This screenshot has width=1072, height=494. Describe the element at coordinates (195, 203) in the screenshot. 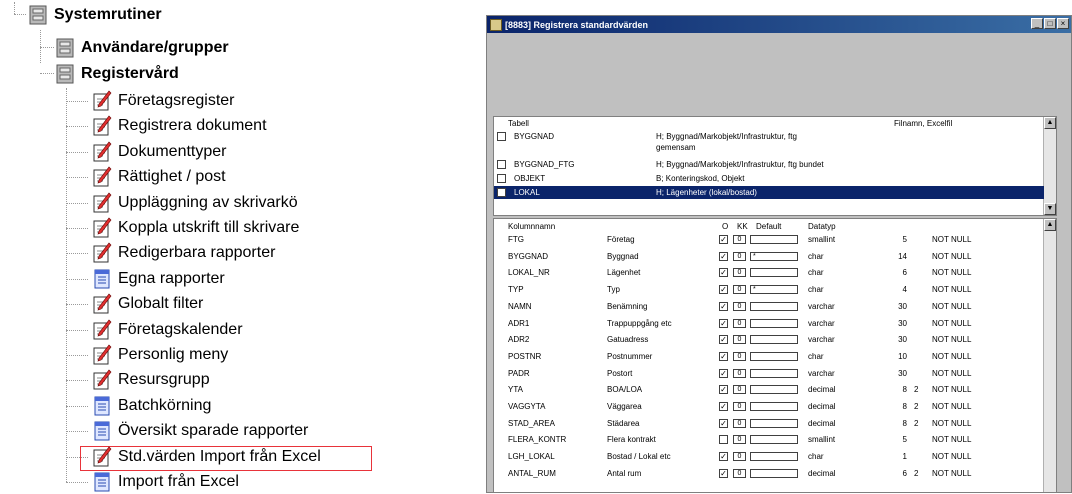

I see `tree-item: Uppläggning av skrivarkö` at that location.